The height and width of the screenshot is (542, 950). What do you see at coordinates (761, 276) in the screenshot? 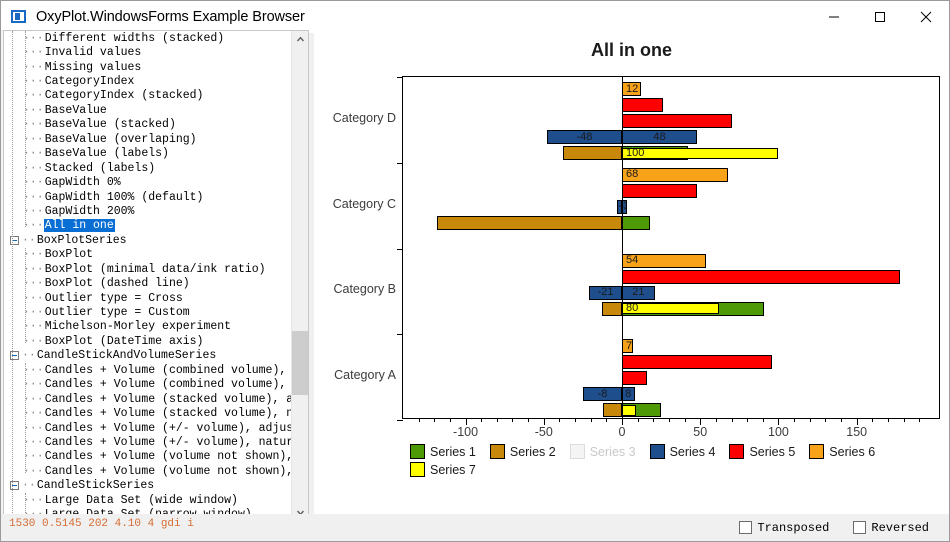
I see `bar-series-5-category-b` at bounding box center [761, 276].